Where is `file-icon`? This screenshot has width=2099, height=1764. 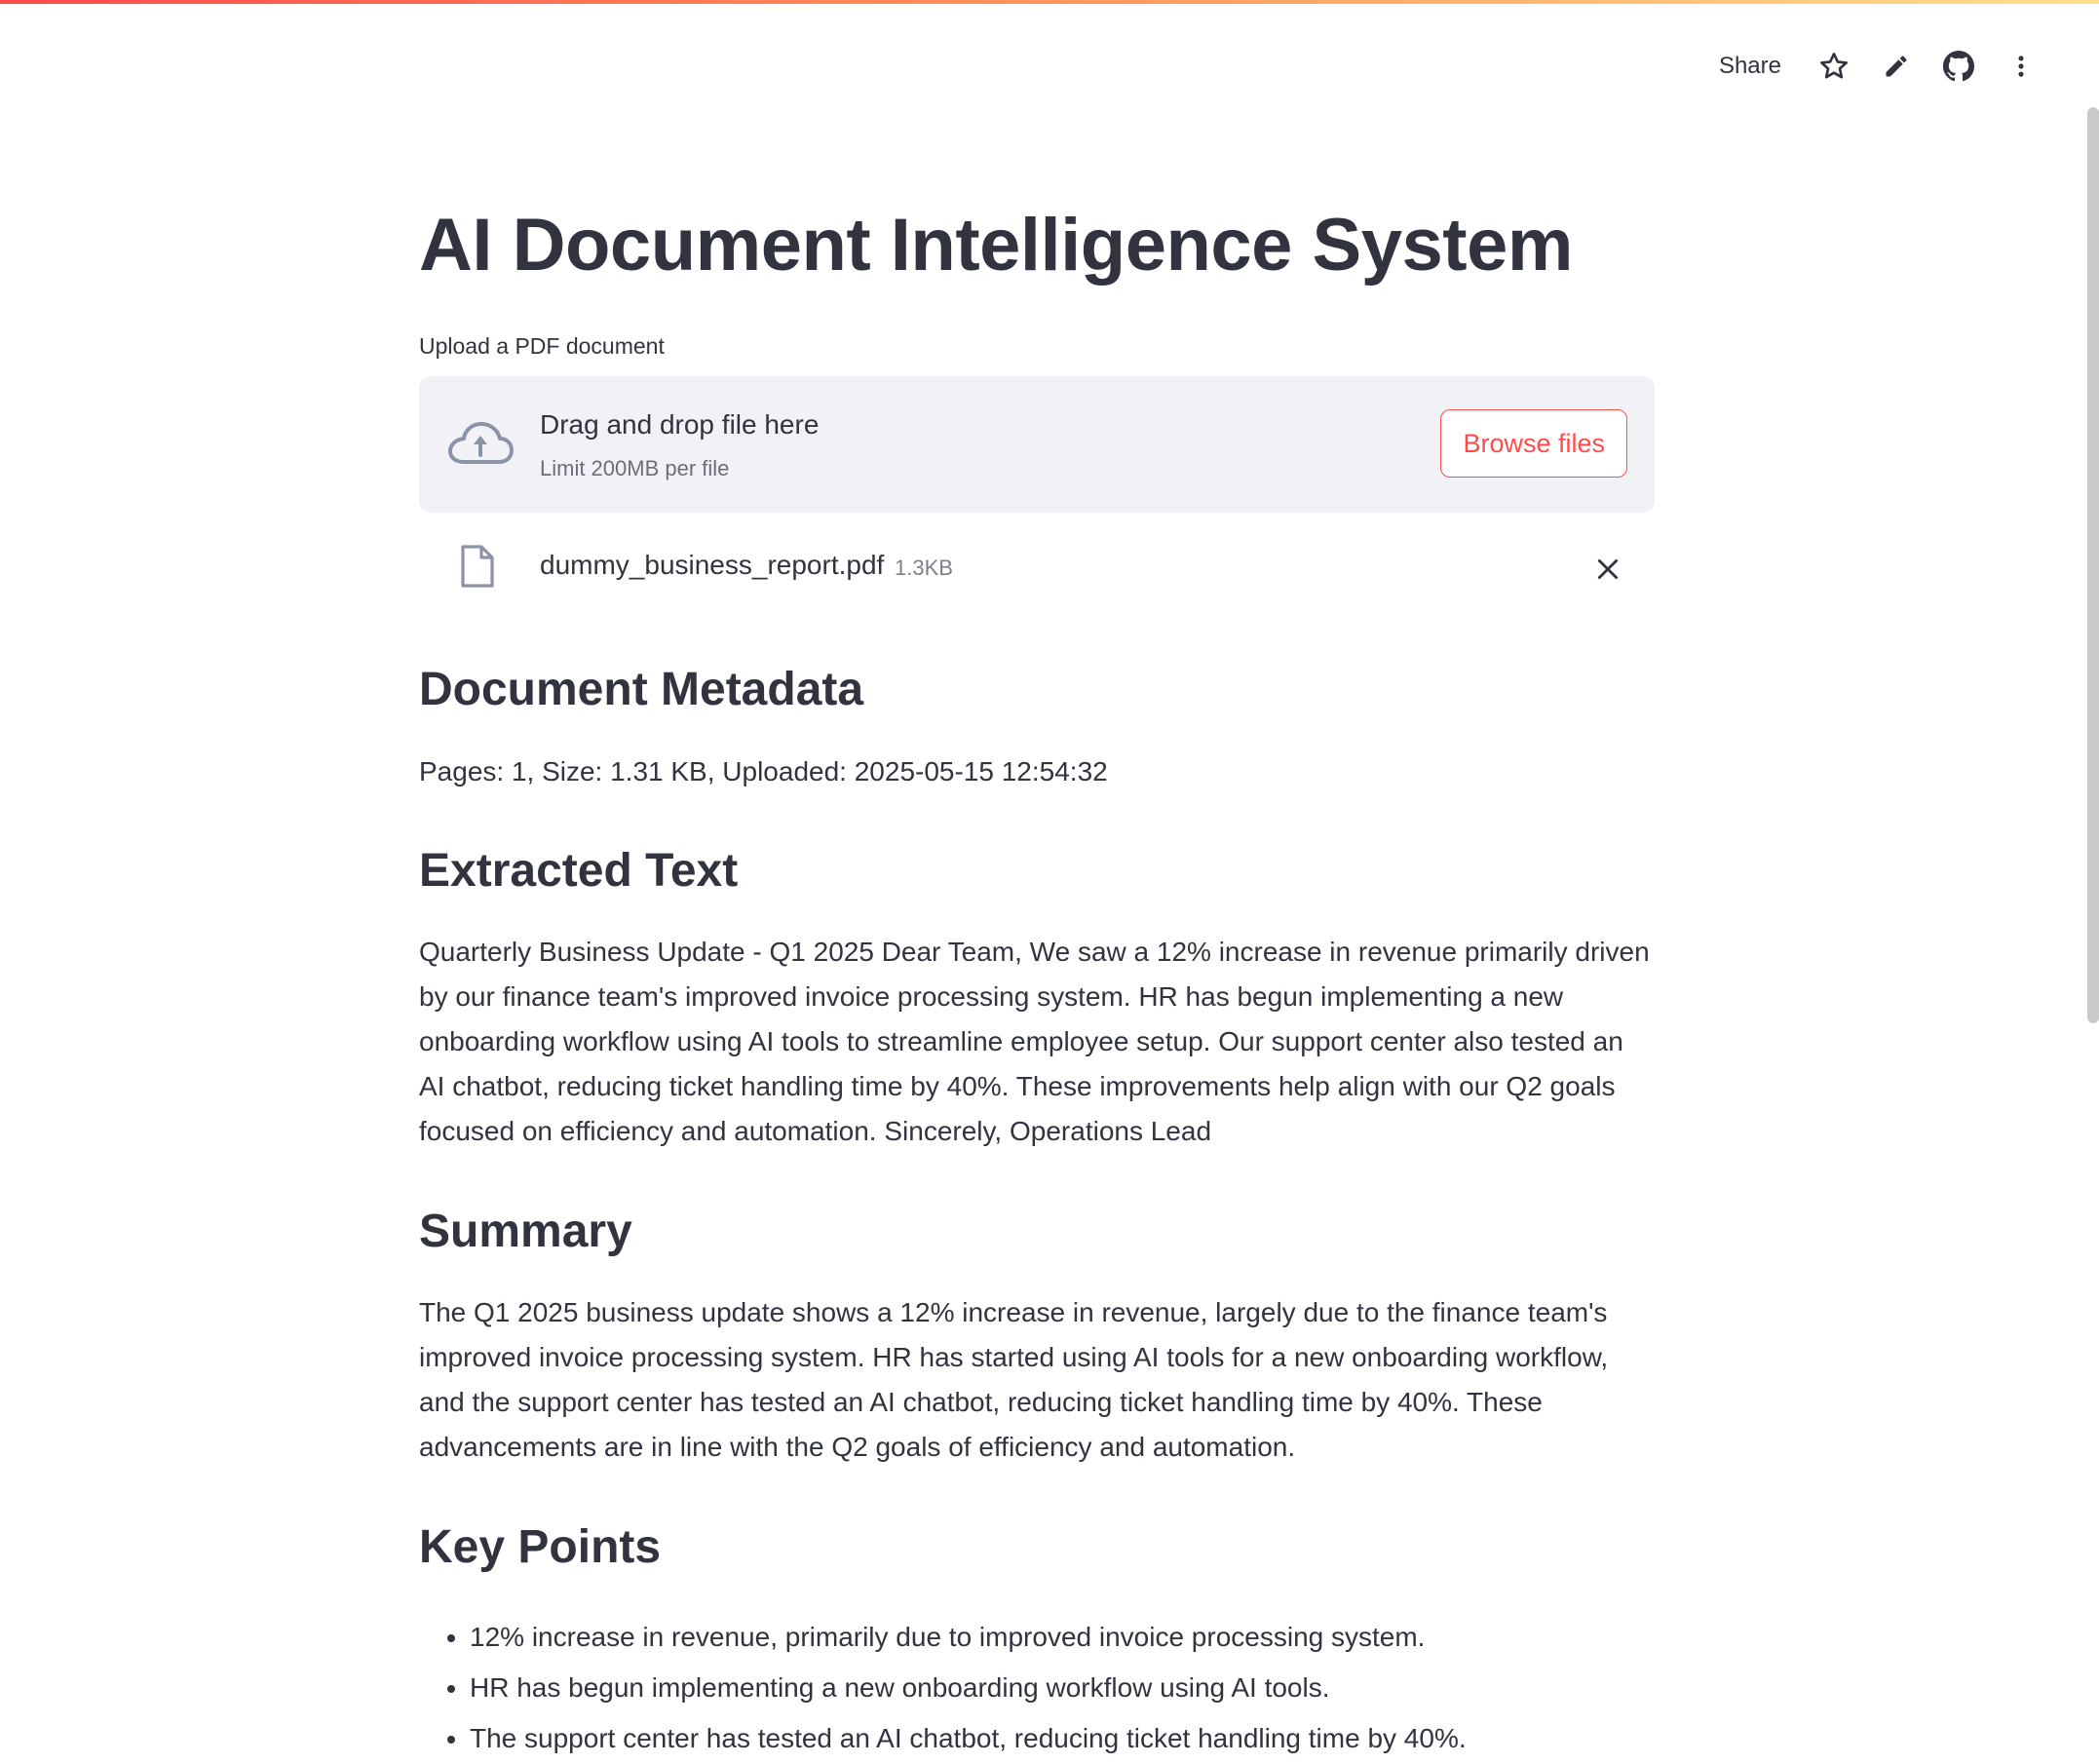 file-icon is located at coordinates (477, 566).